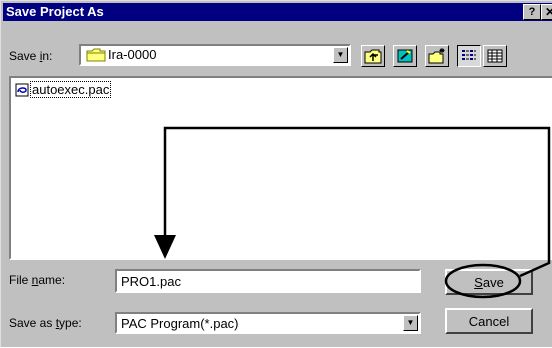 This screenshot has width=552, height=348. I want to click on save-highlight-ellipse, so click(483, 281).